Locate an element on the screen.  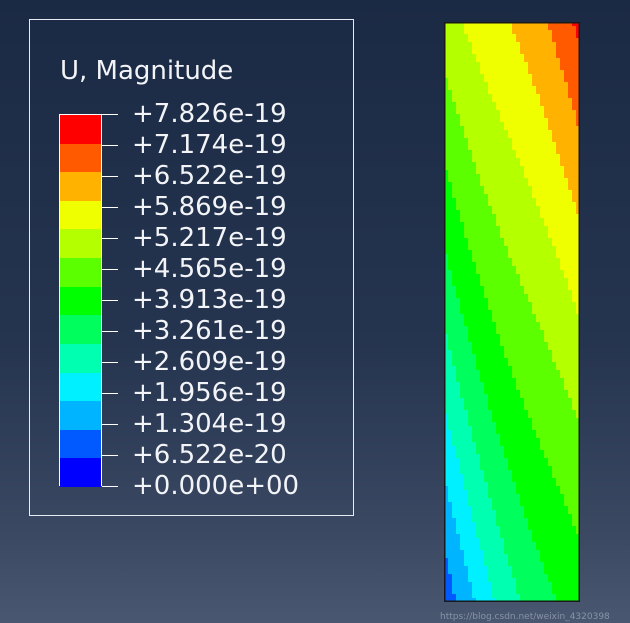
legend-tick-label: +1.956e-19 is located at coordinates (209, 393).